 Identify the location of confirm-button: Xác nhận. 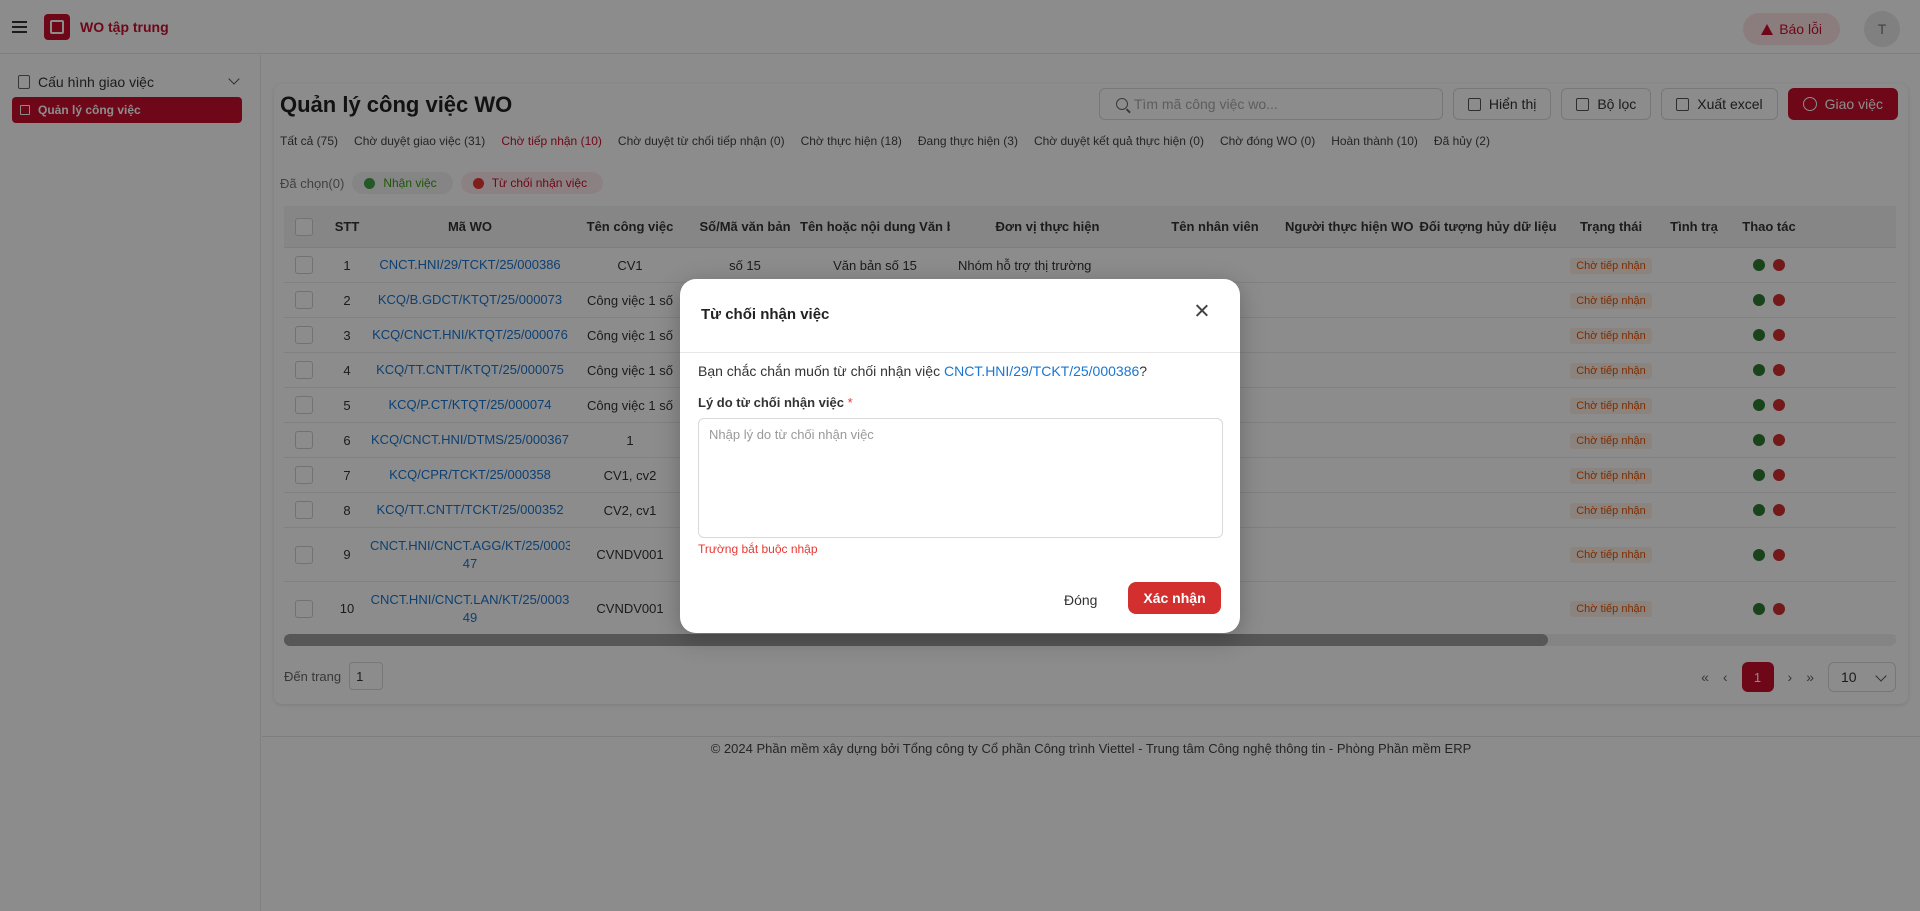
(1174, 598).